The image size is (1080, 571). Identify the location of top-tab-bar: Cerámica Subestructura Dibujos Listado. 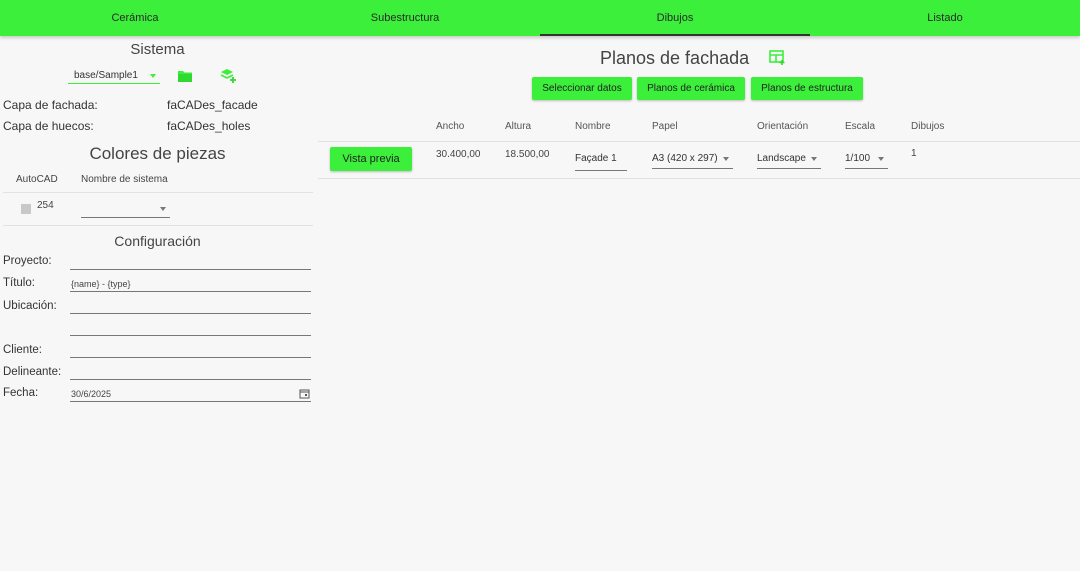
(540, 18).